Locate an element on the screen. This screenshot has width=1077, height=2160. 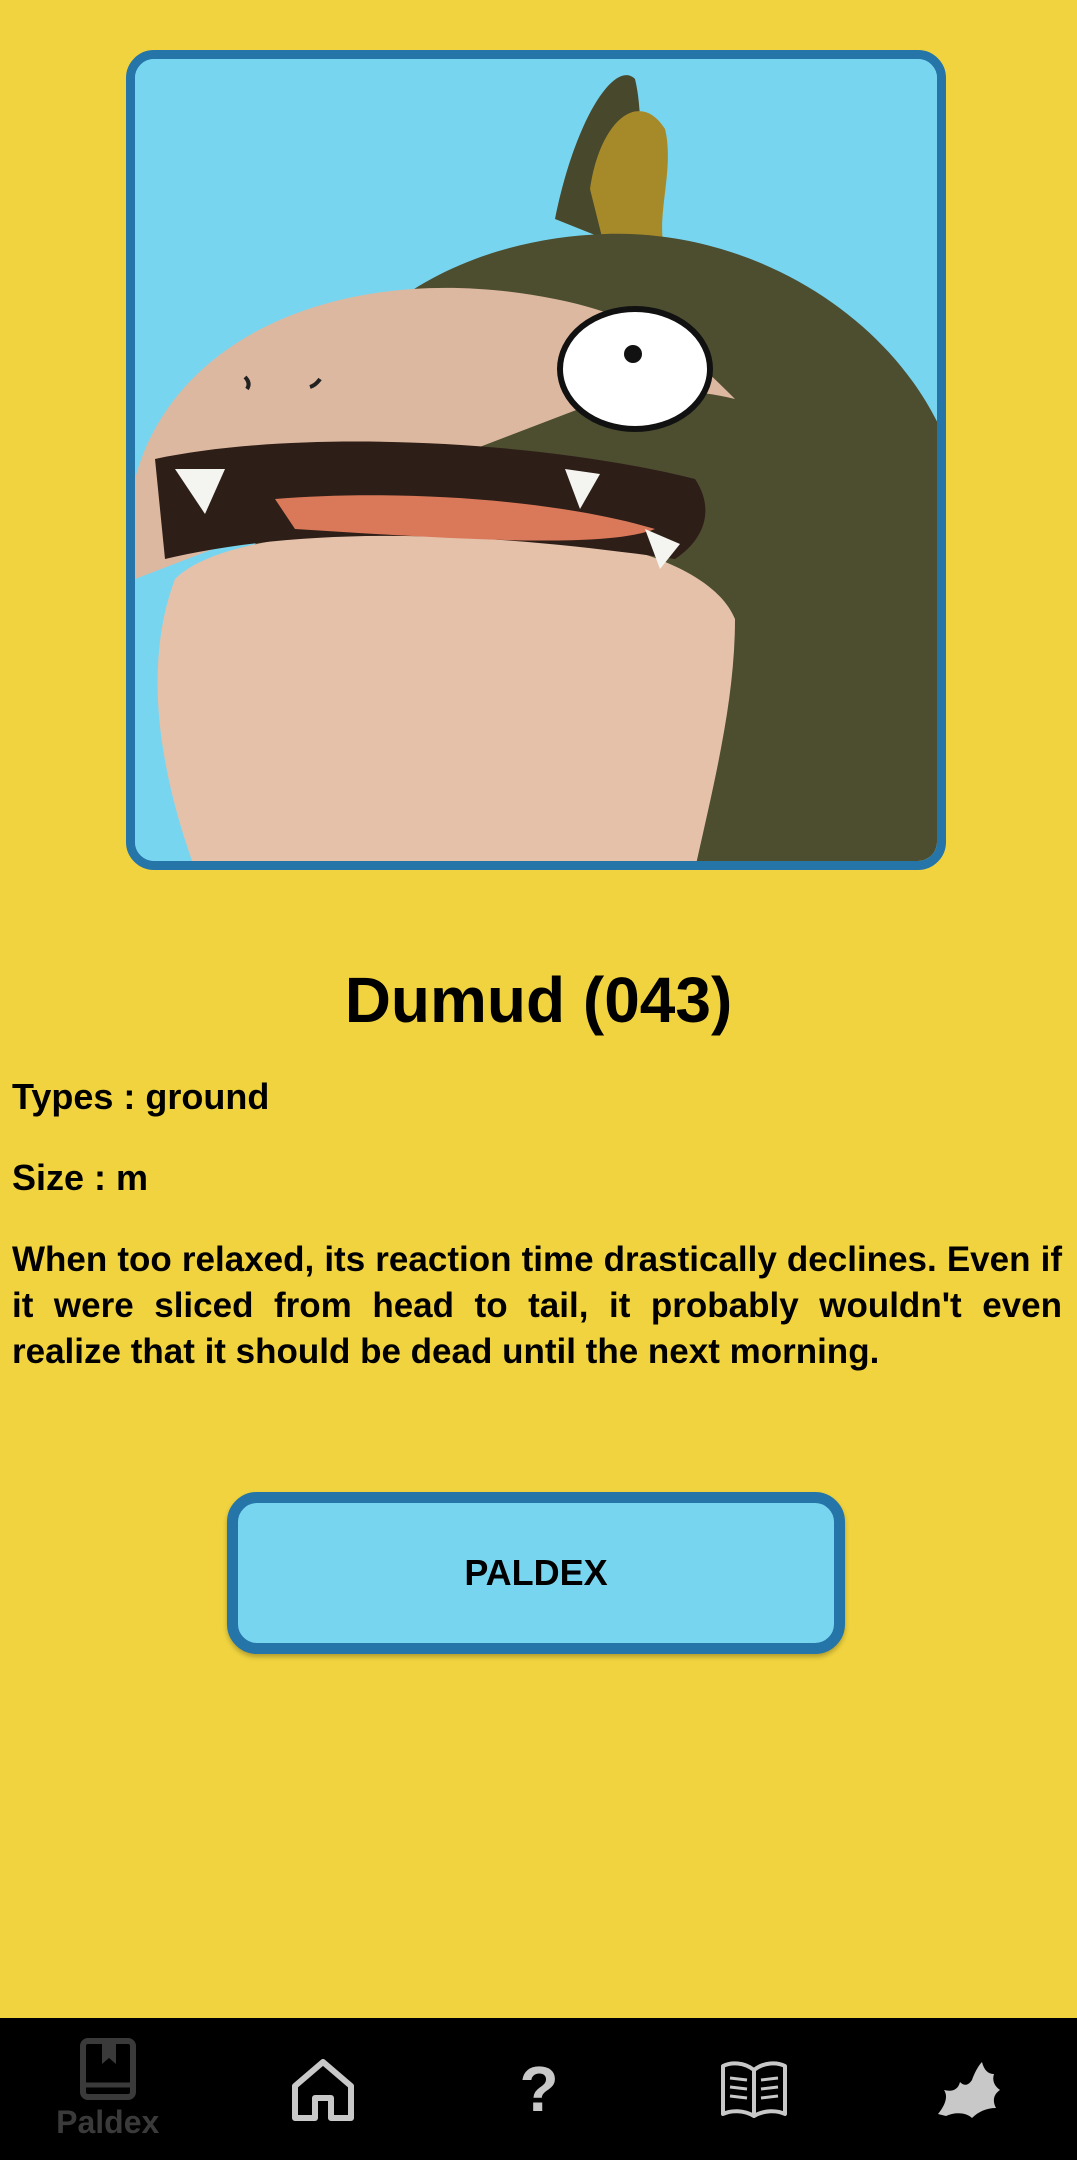
bottom-nav: Paldex ? is located at coordinates (538, 2089).